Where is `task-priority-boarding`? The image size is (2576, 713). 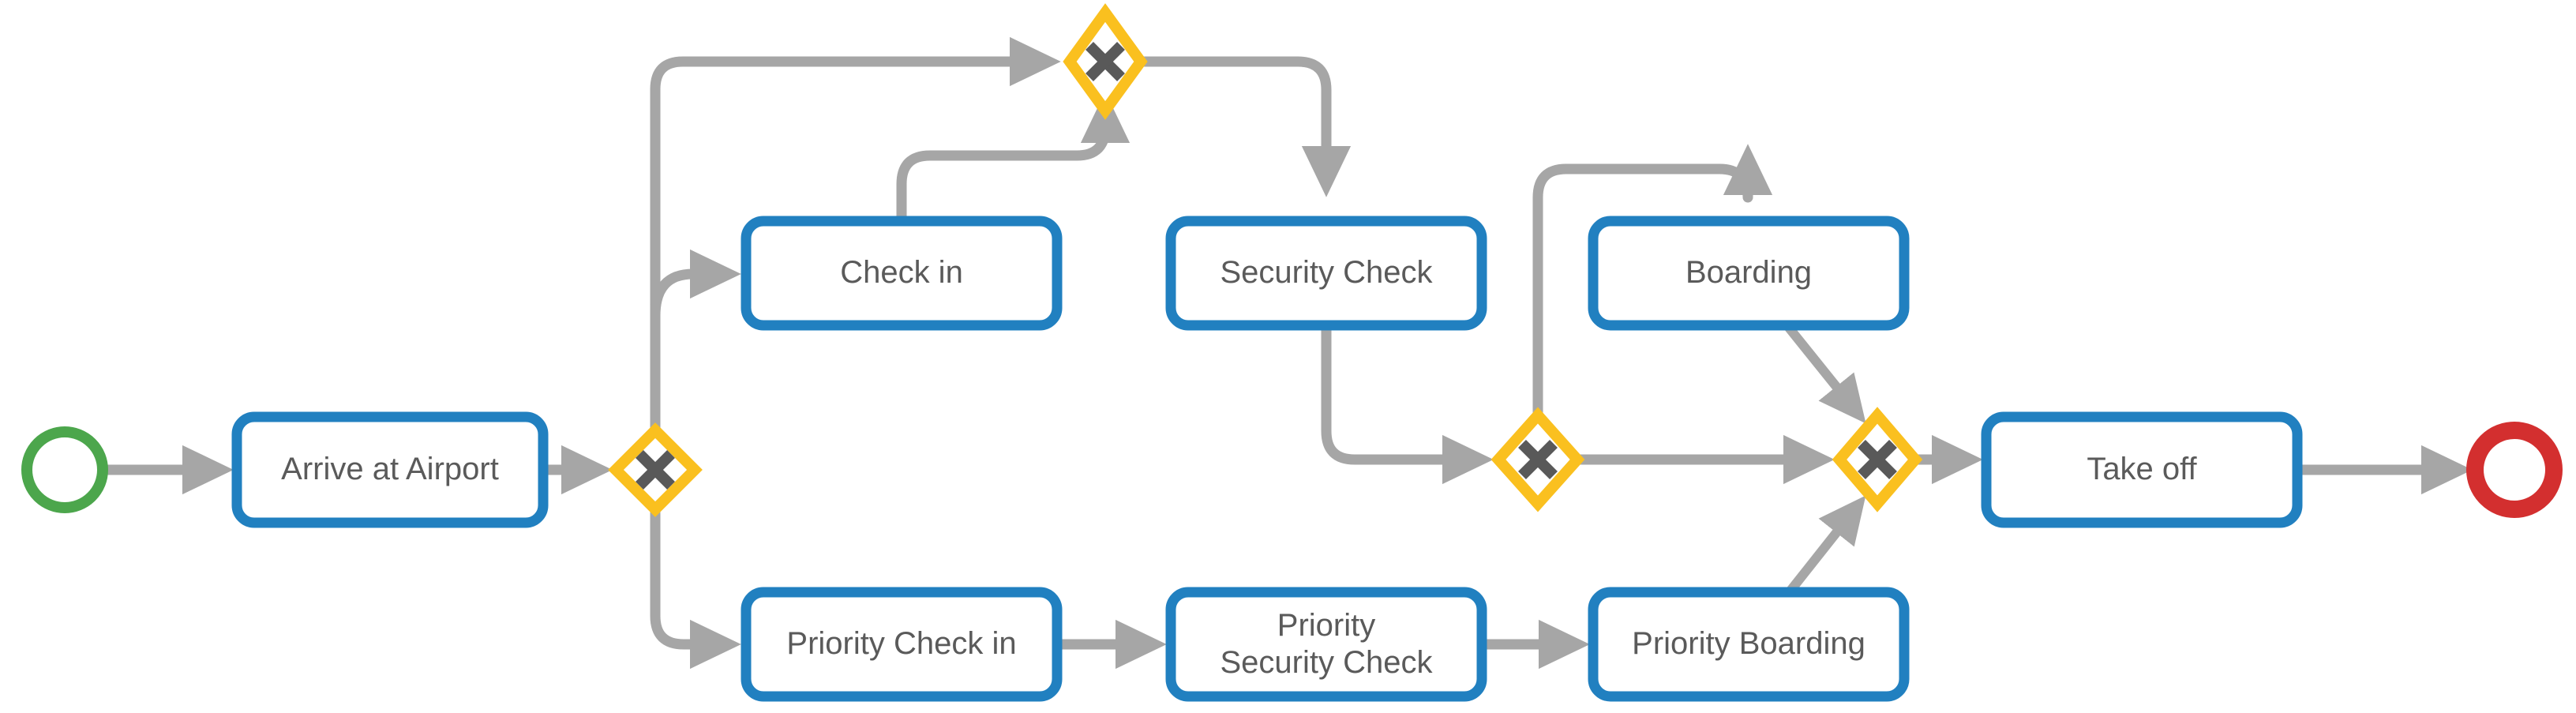
task-priority-boarding is located at coordinates (1749, 644).